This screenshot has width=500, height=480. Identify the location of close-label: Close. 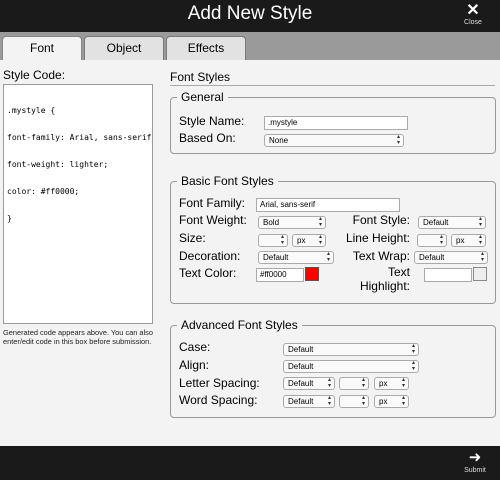
(473, 22).